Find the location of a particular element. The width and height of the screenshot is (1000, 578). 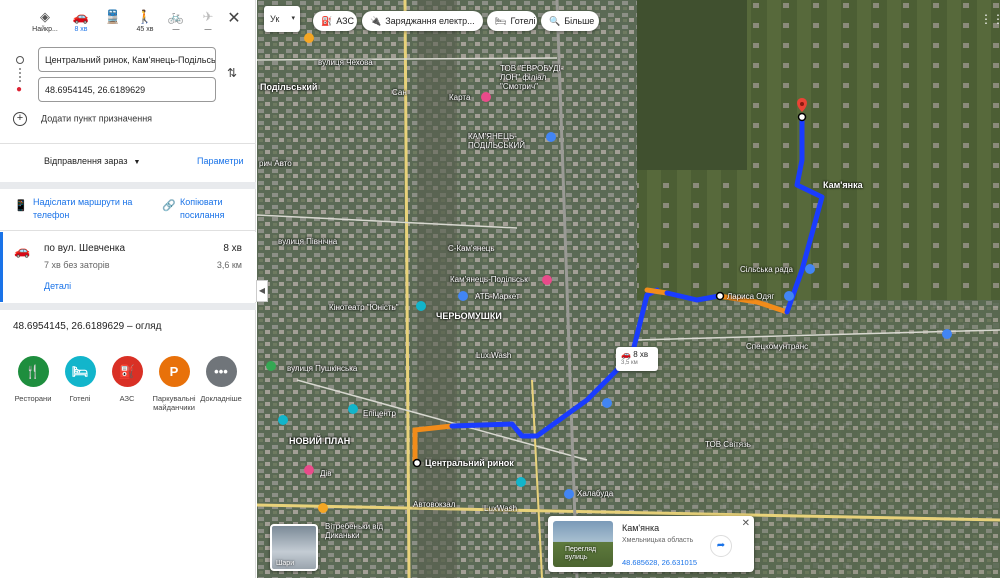

label-central-market: Центральний ринок is located at coordinates (469, 463).